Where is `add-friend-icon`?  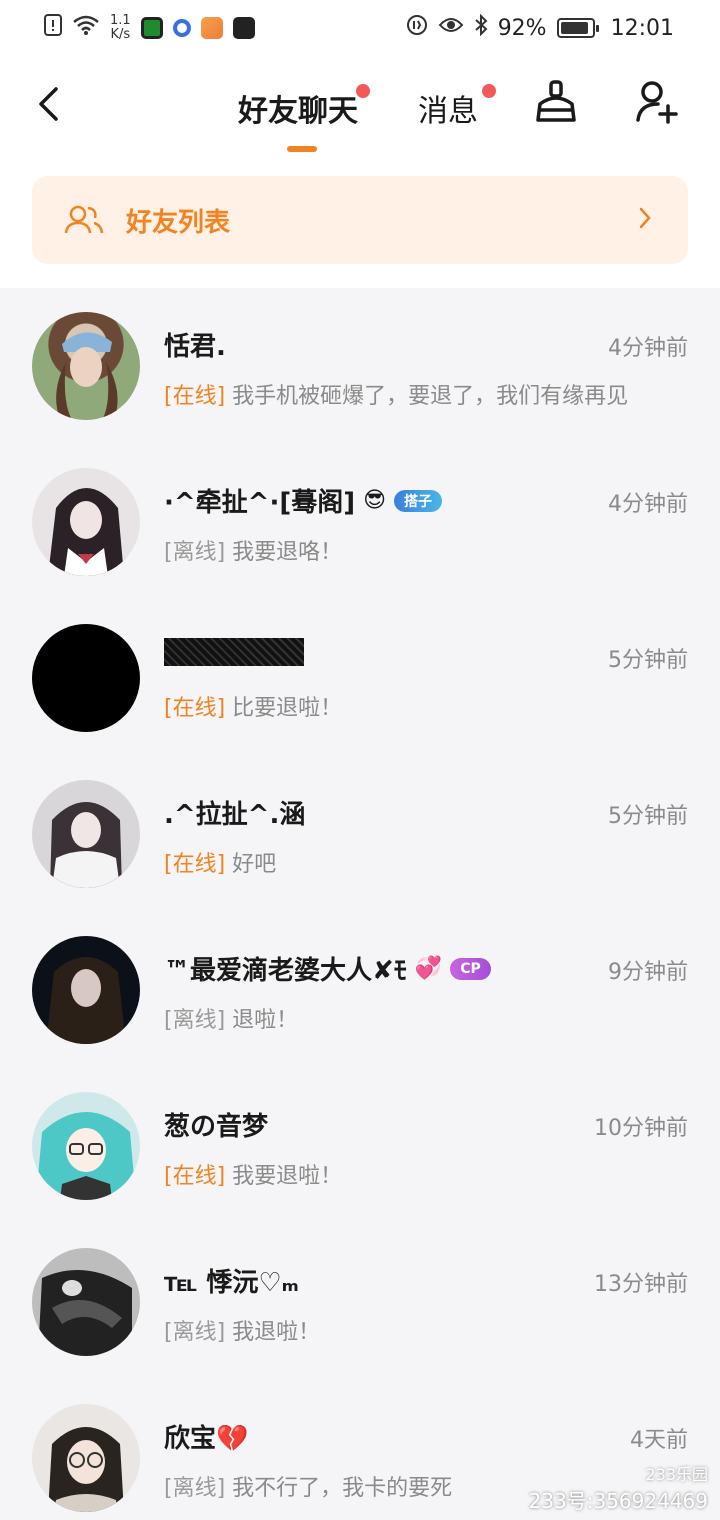 add-friend-icon is located at coordinates (657, 102).